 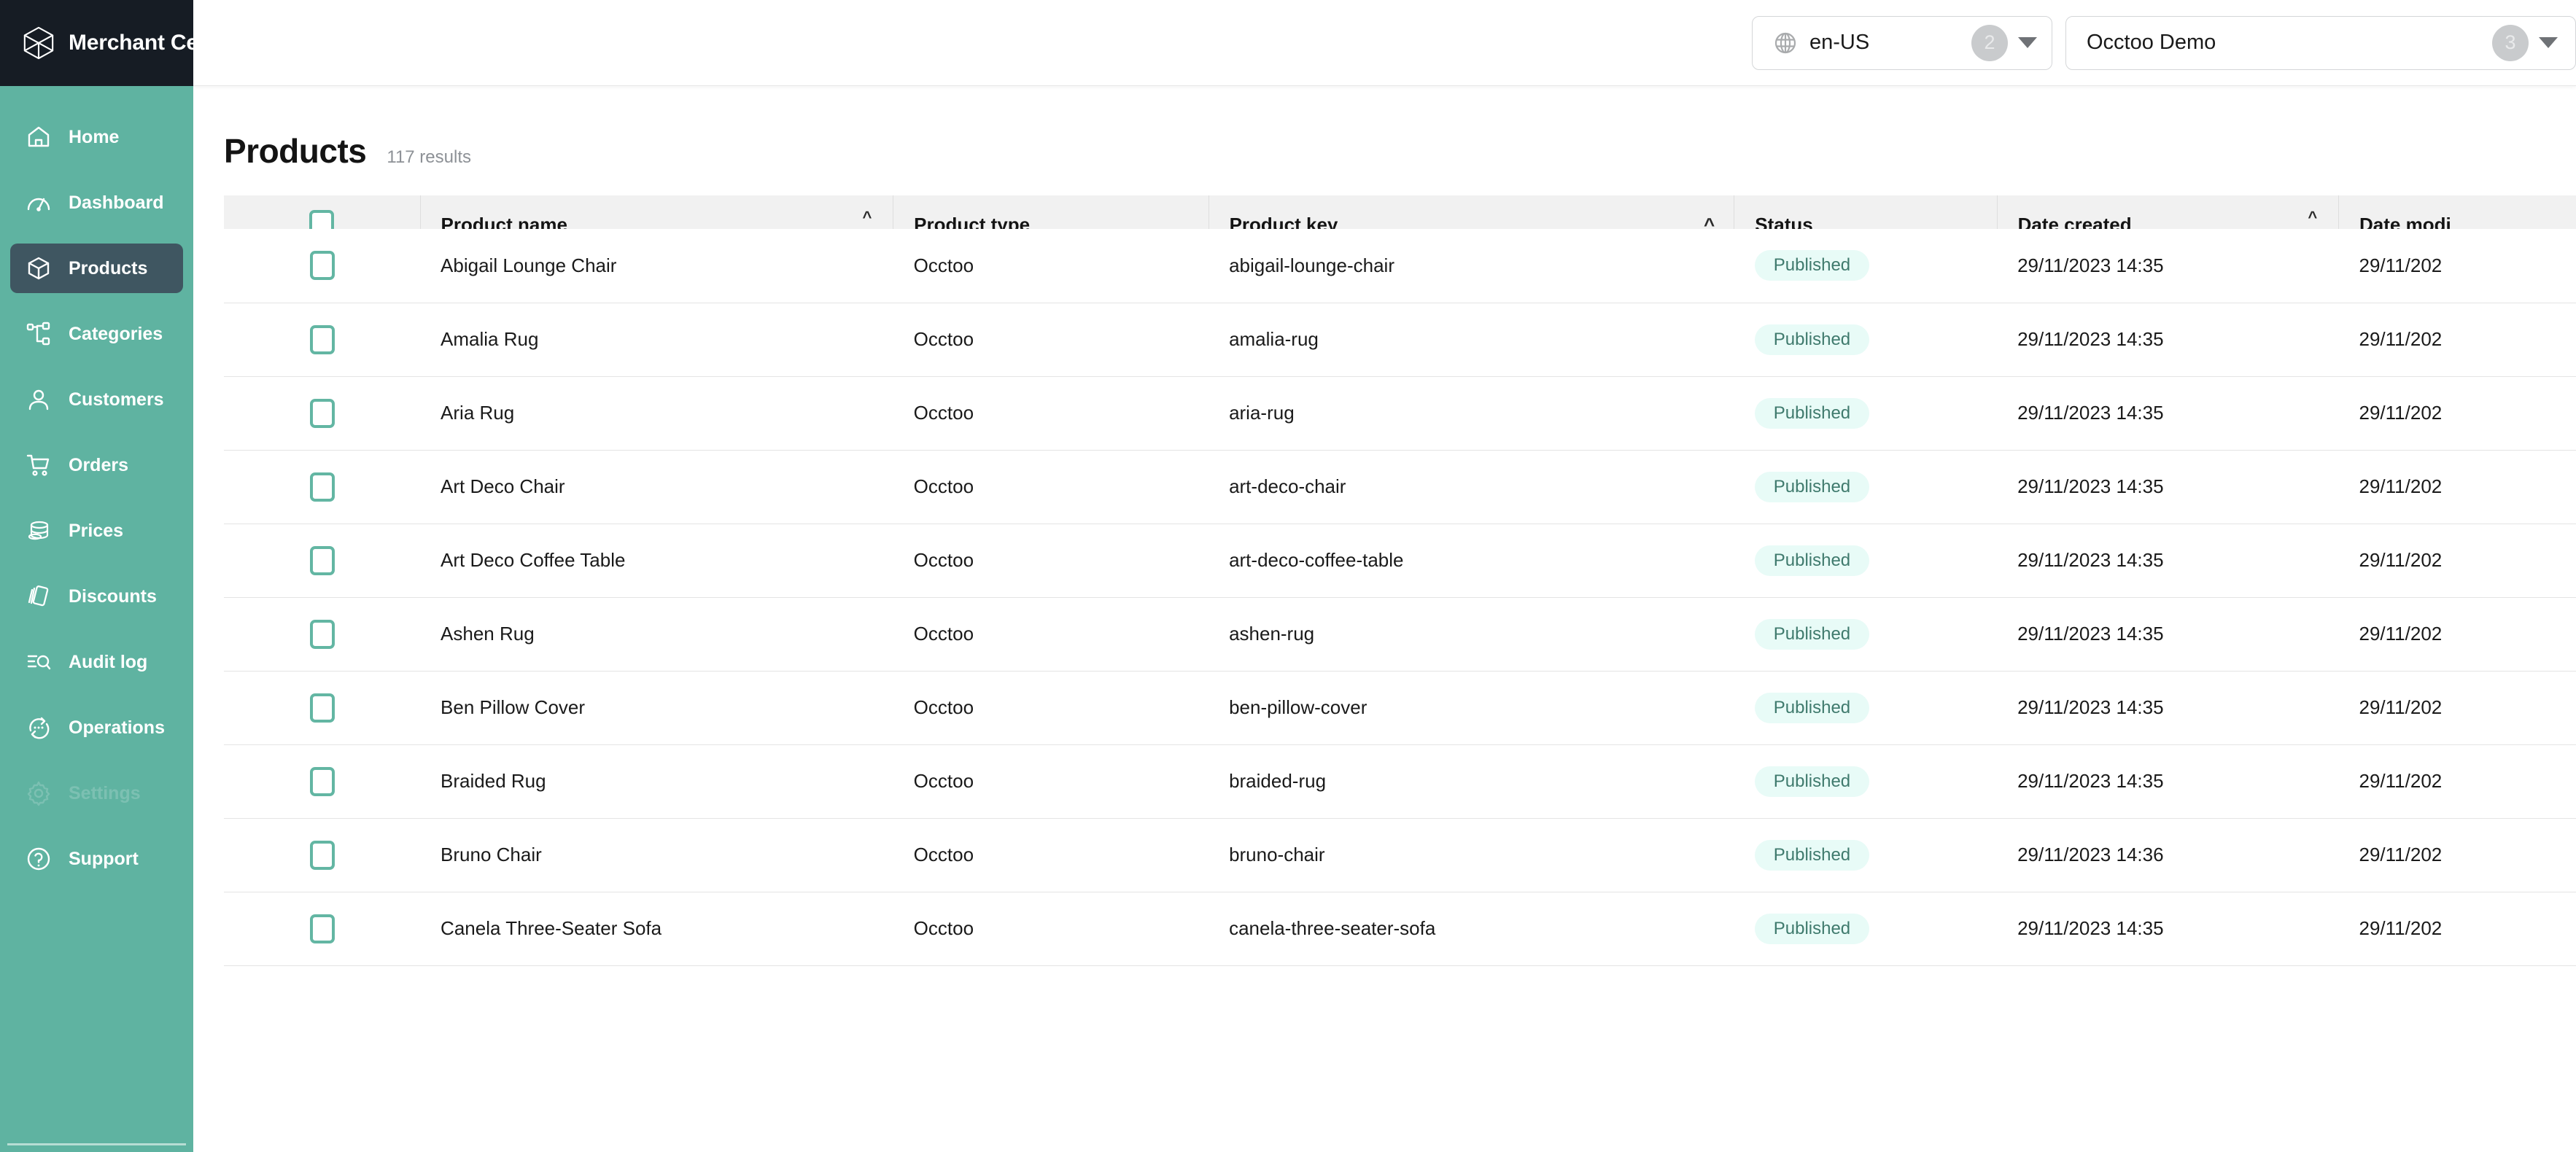 I want to click on sidebar-item-support: Support, so click(x=97, y=859).